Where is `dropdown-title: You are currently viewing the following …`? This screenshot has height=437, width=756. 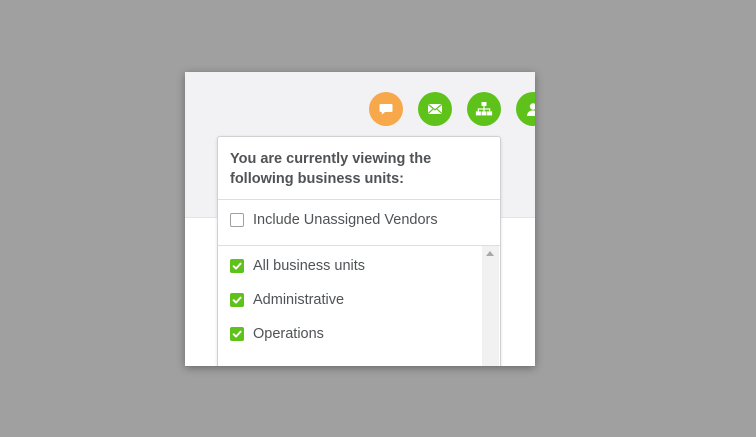 dropdown-title: You are currently viewing the following … is located at coordinates (331, 169).